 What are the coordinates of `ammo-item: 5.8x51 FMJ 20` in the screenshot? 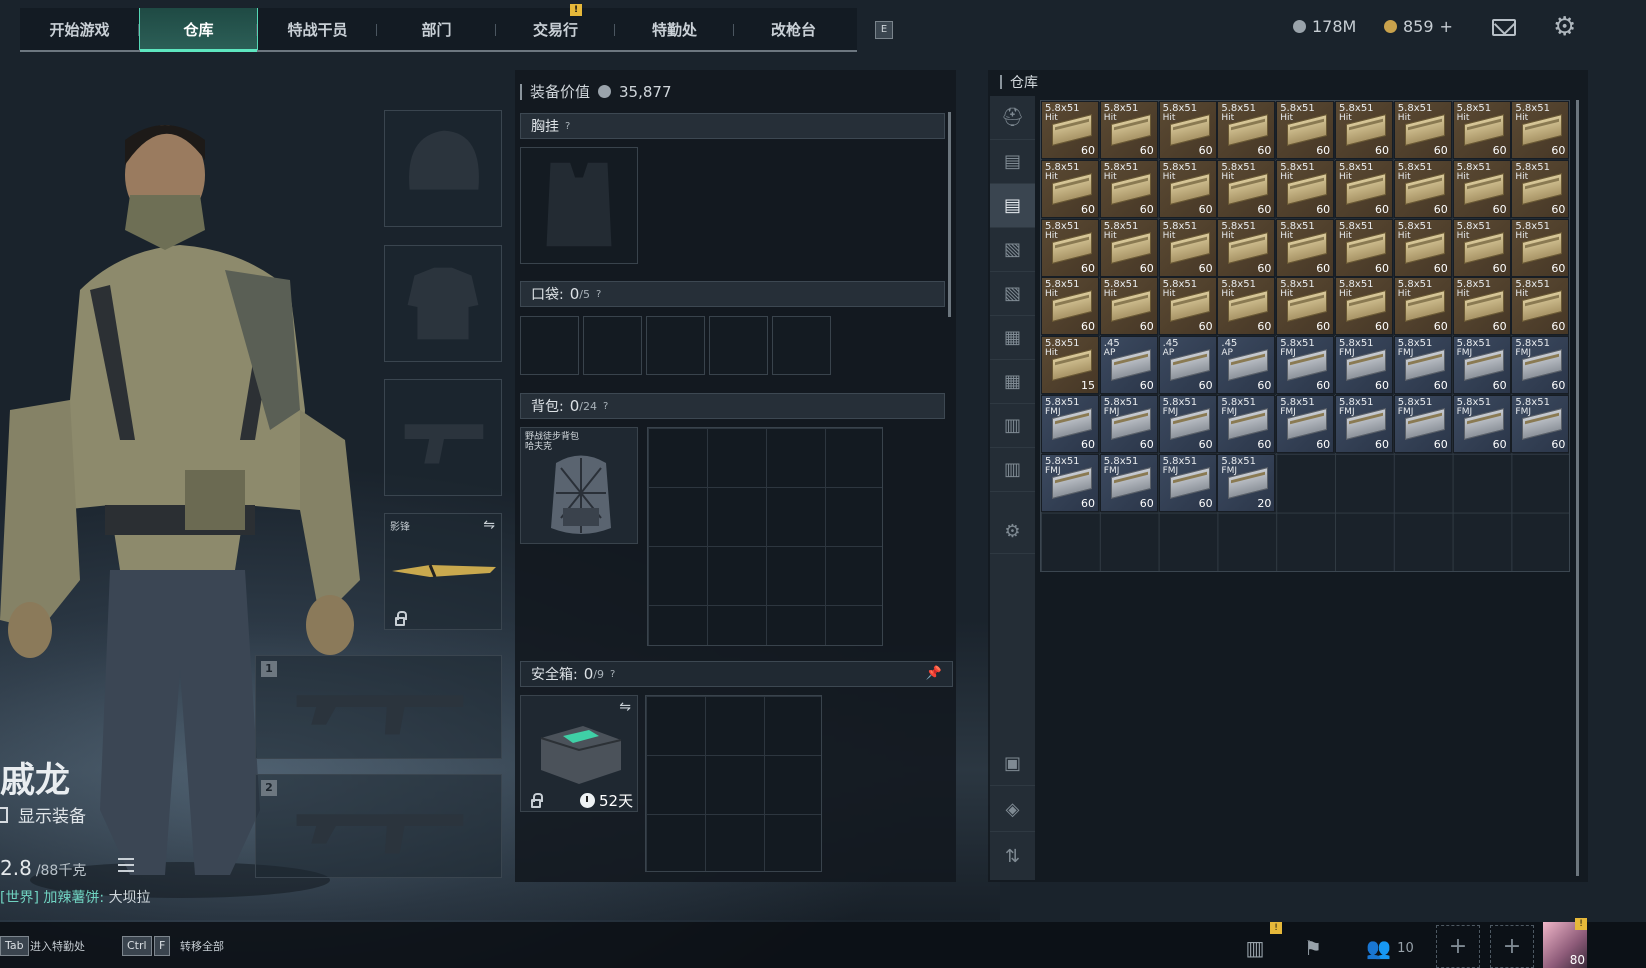 It's located at (1246, 482).